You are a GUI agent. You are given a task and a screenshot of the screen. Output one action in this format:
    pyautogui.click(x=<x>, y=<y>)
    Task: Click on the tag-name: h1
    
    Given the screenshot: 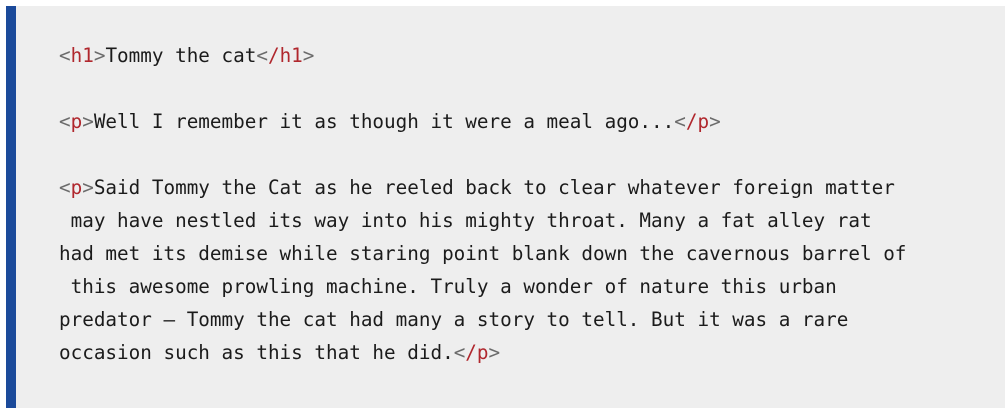 What is the action you would take?
    pyautogui.click(x=82, y=55)
    